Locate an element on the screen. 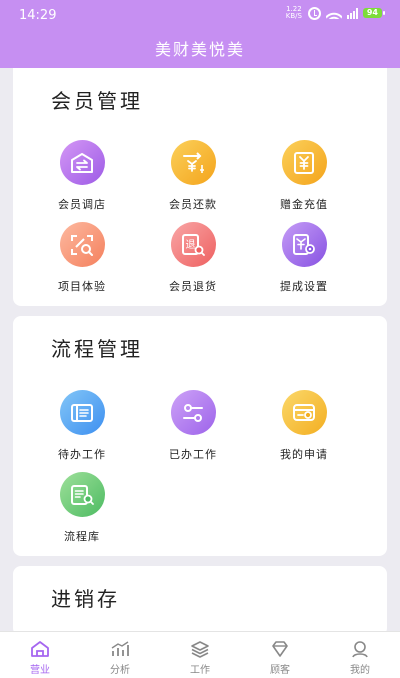 This screenshot has height=678, width=400. nav-label: 顾客 is located at coordinates (280, 670).